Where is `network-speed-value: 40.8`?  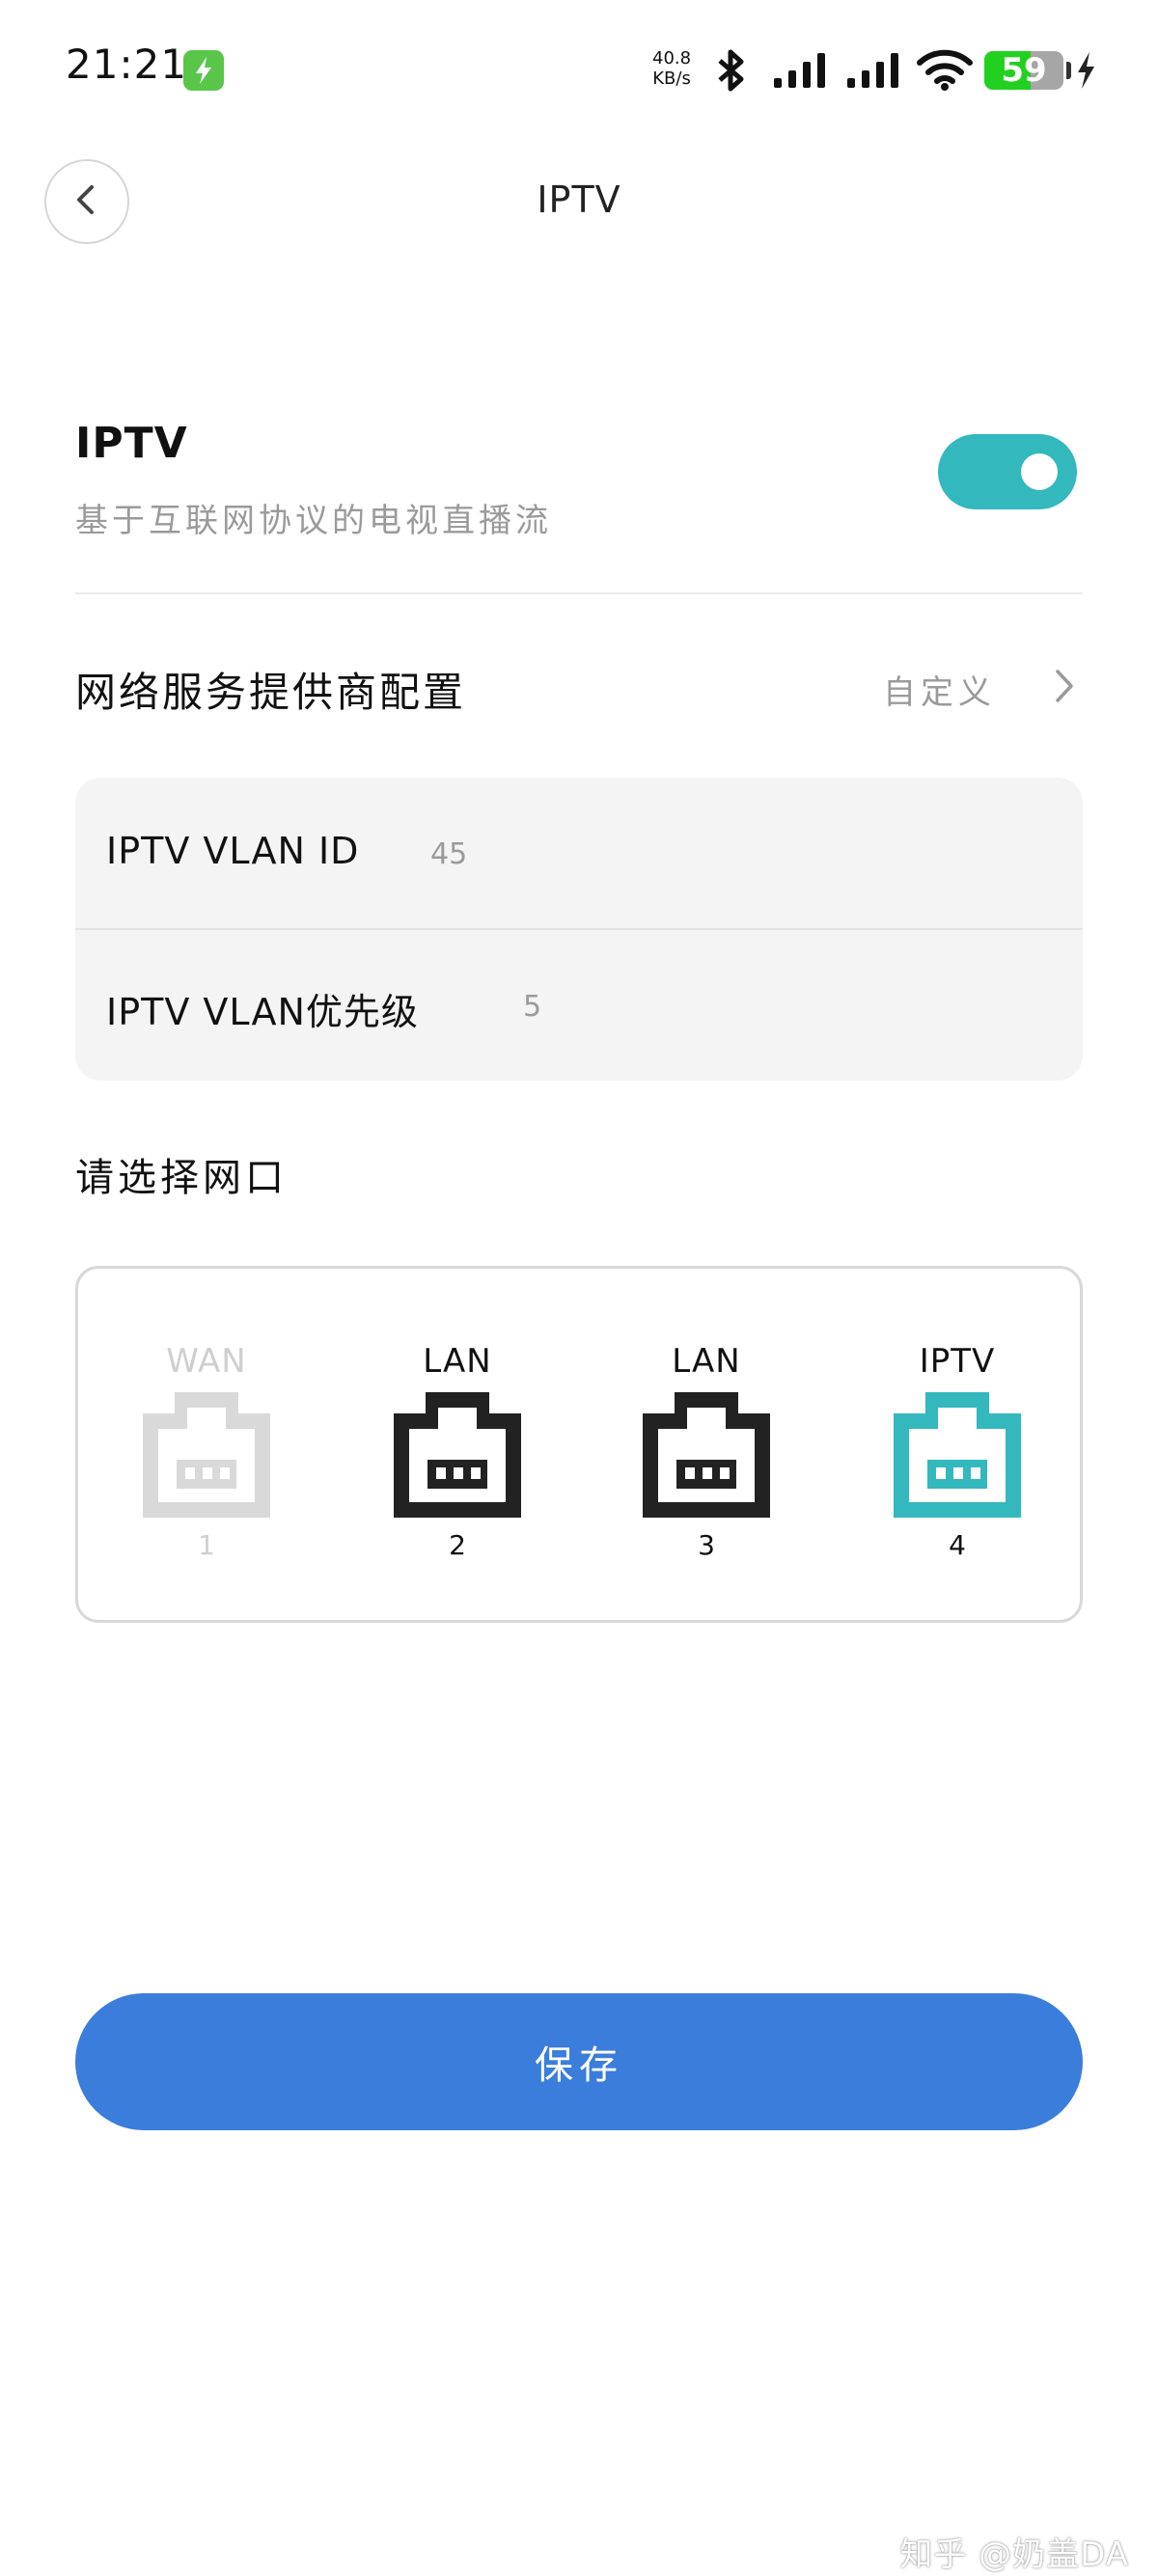
network-speed-value: 40.8 is located at coordinates (672, 59).